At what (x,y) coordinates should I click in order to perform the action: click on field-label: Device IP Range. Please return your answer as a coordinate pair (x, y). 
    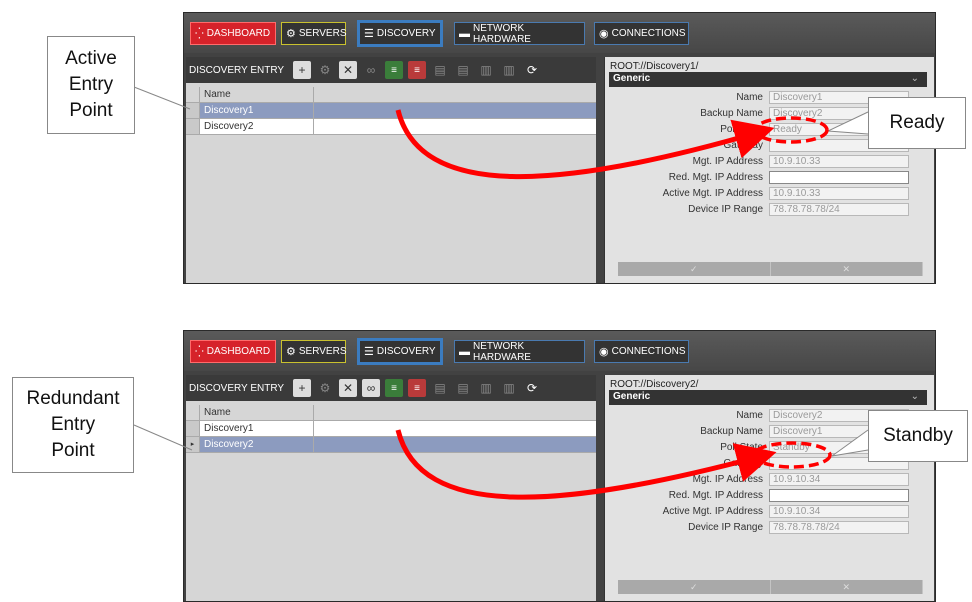
    Looking at the image, I should click on (725, 527).